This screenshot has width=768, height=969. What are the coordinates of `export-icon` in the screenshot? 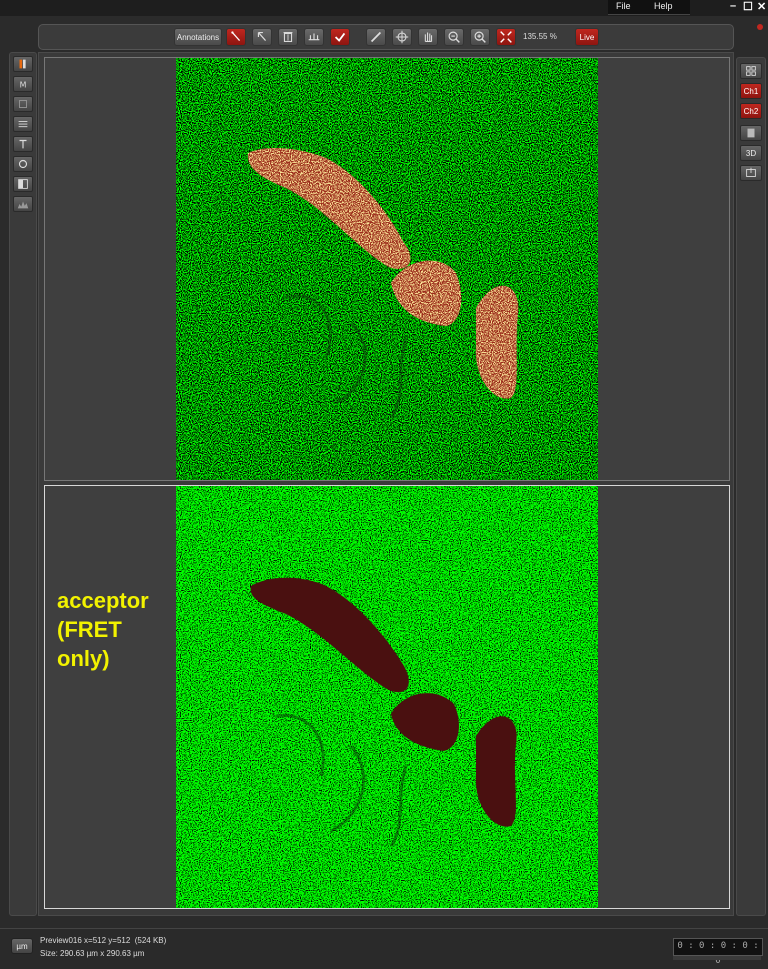 It's located at (751, 173).